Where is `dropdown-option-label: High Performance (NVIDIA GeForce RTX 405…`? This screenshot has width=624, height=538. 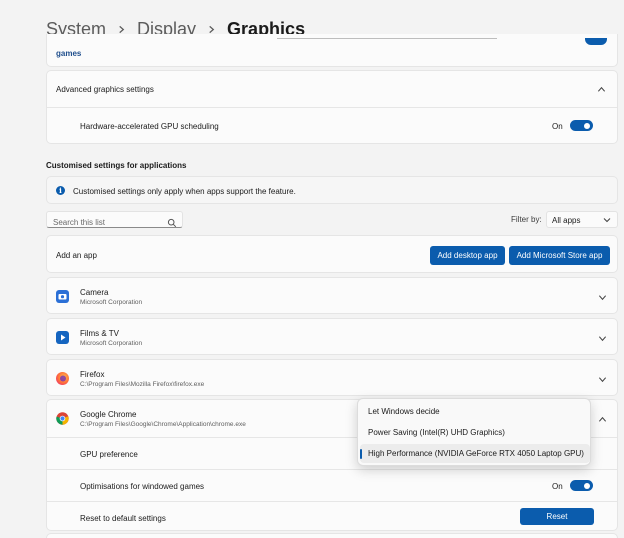
dropdown-option-label: High Performance (NVIDIA GeForce RTX 405… is located at coordinates (476, 453).